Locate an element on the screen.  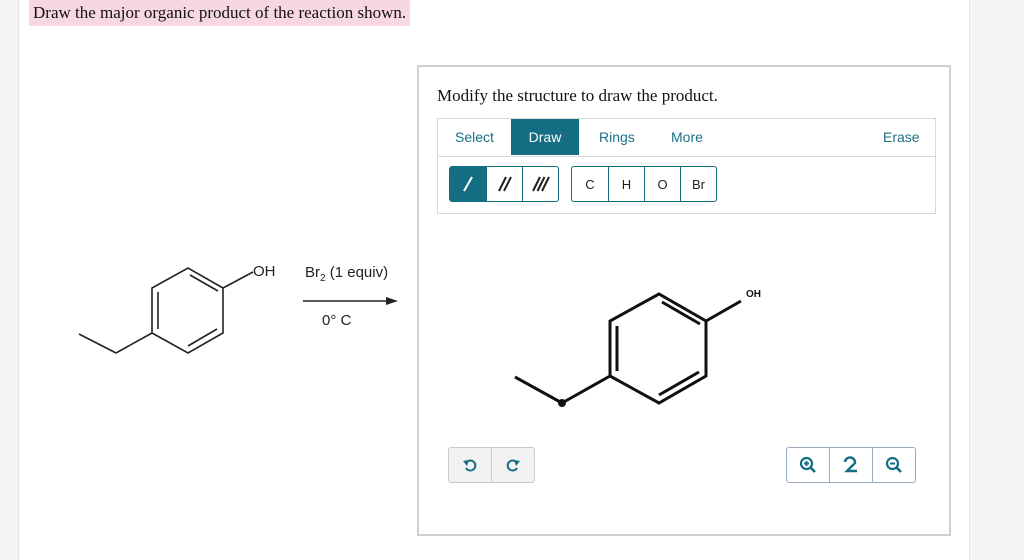
canvas-oh-label: OH is located at coordinates (753, 294).